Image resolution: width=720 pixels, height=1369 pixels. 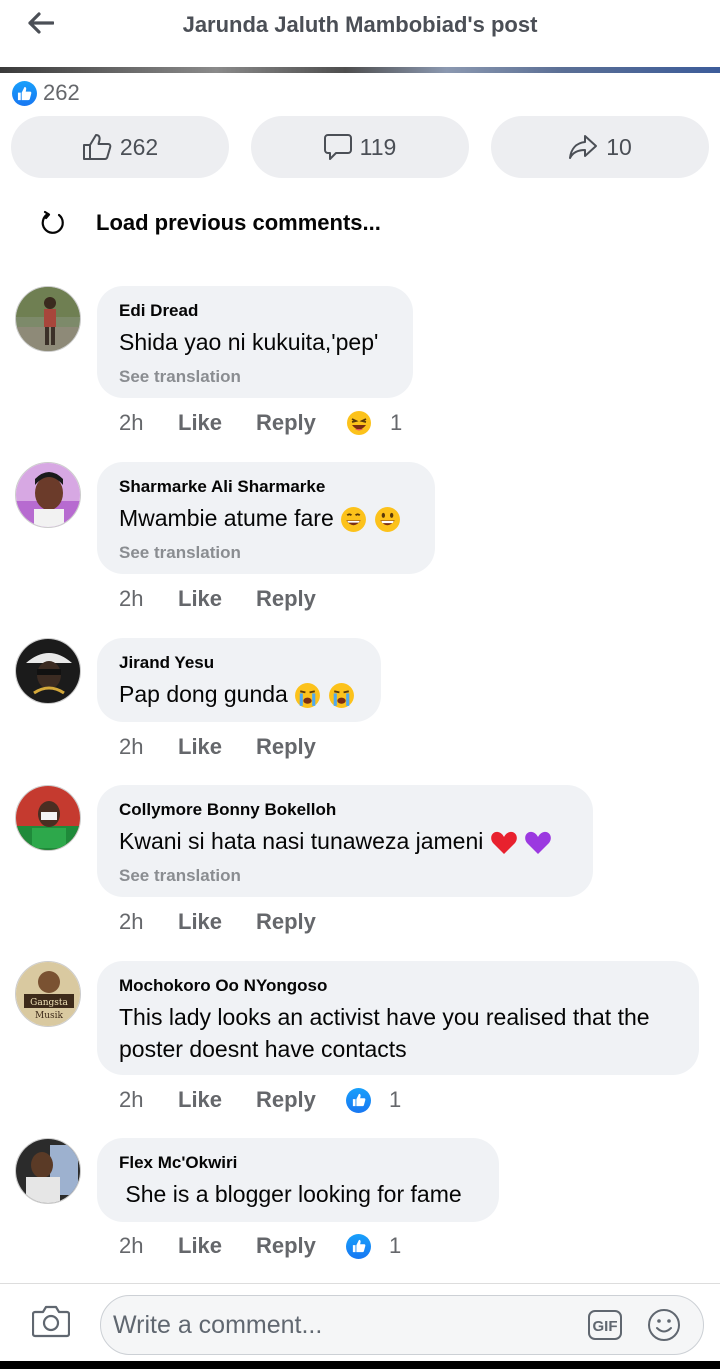 I want to click on gif-button: GIF, so click(x=605, y=1327).